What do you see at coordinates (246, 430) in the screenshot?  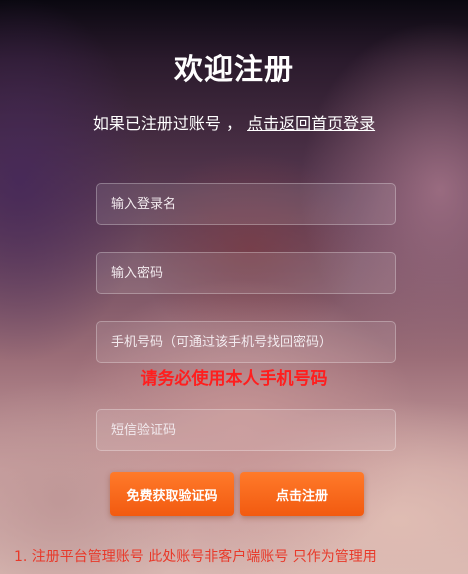 I see `sms-code-input` at bounding box center [246, 430].